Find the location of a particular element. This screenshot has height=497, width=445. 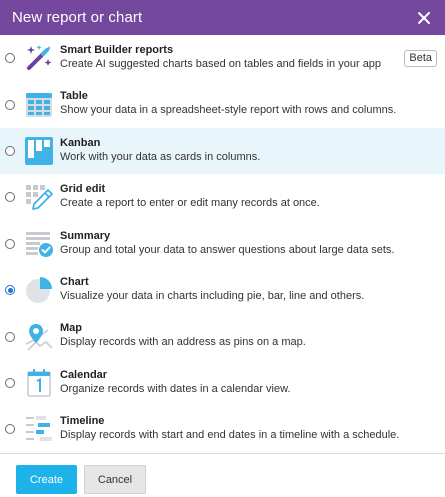

radio-chart is located at coordinates (10, 290).